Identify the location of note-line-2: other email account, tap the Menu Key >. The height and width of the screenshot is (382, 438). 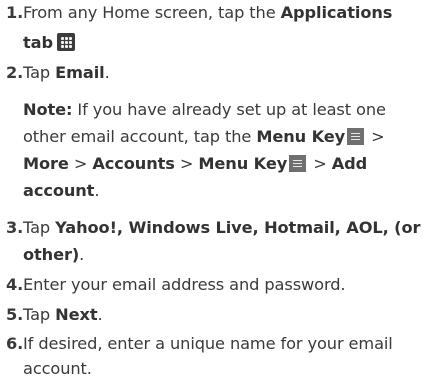
(204, 136).